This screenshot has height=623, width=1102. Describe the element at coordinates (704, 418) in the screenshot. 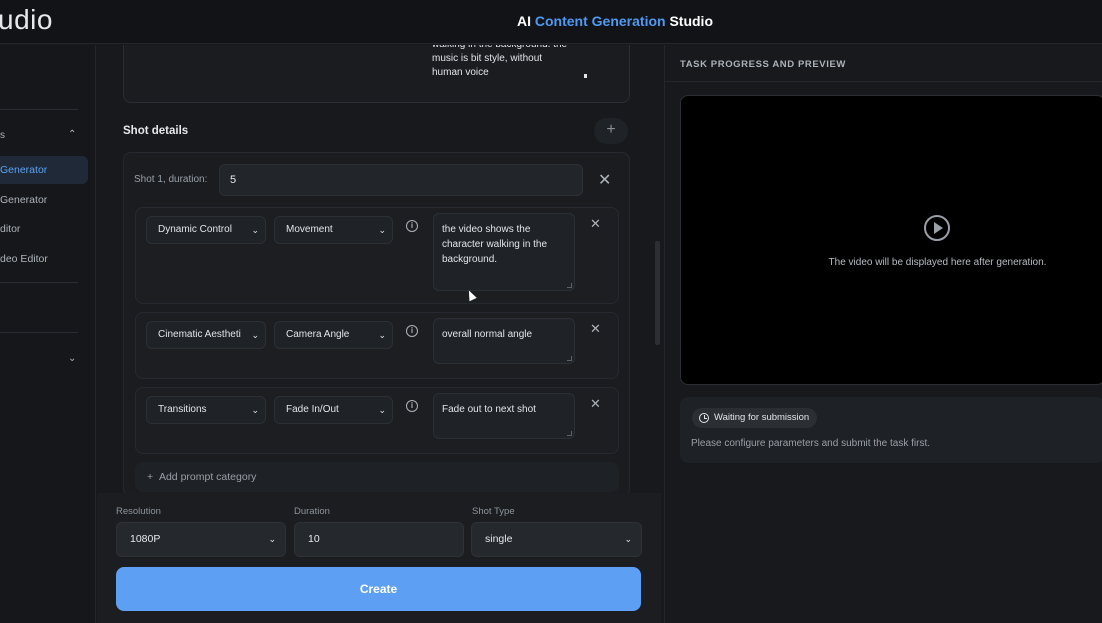

I see `clock-icon` at that location.